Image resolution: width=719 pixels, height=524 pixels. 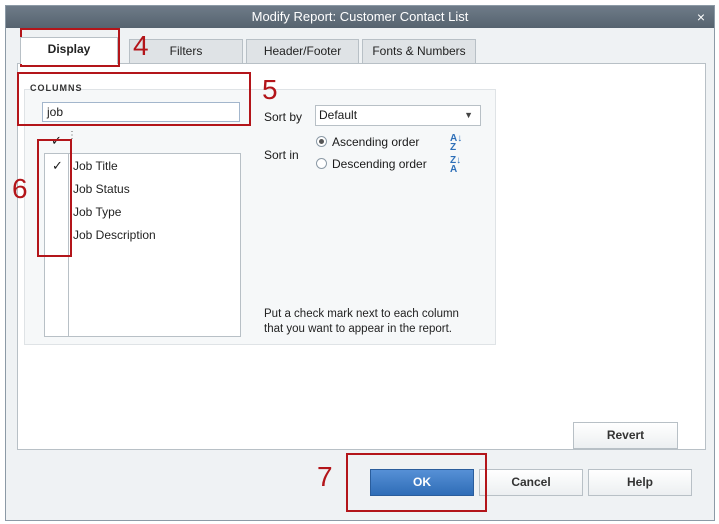 I want to click on annotation-number-7: 7, so click(x=325, y=476).